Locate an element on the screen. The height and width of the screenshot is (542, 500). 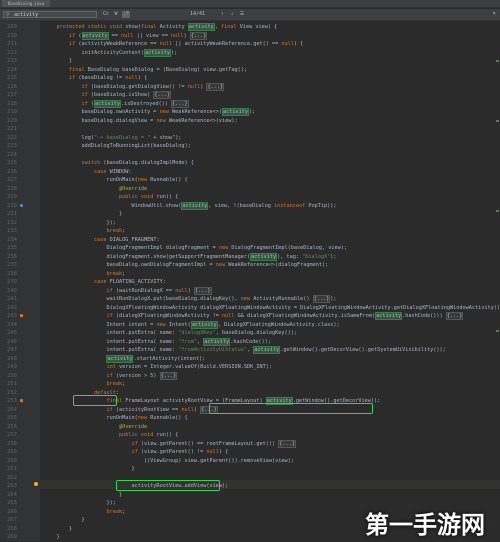
line-number: 255 is located at coordinates (12, 418).